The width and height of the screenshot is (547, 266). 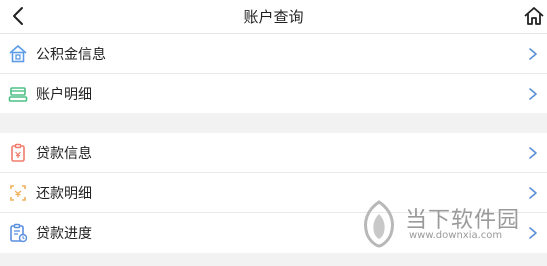 I want to click on list-item-label: 还款明细, so click(x=64, y=194).